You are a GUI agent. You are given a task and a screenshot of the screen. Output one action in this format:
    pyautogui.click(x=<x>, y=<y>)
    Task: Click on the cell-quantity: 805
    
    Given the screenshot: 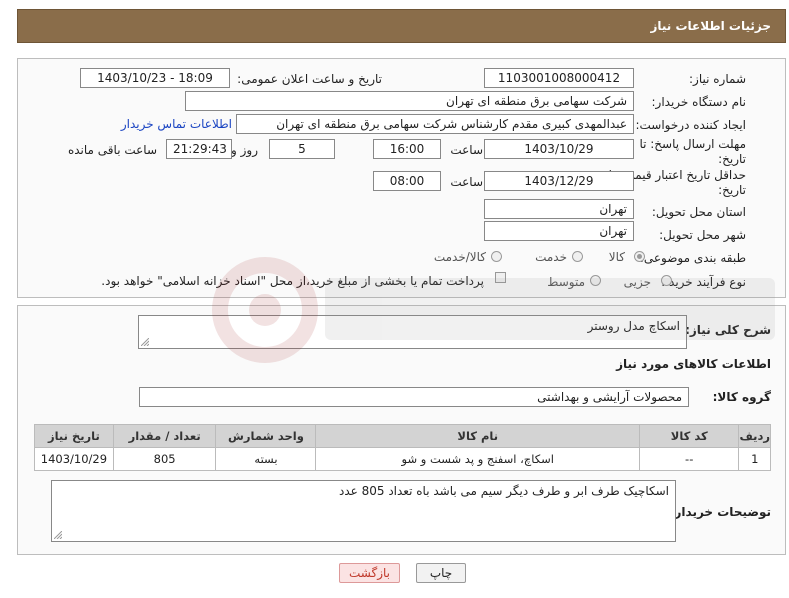 What is the action you would take?
    pyautogui.click(x=164, y=459)
    